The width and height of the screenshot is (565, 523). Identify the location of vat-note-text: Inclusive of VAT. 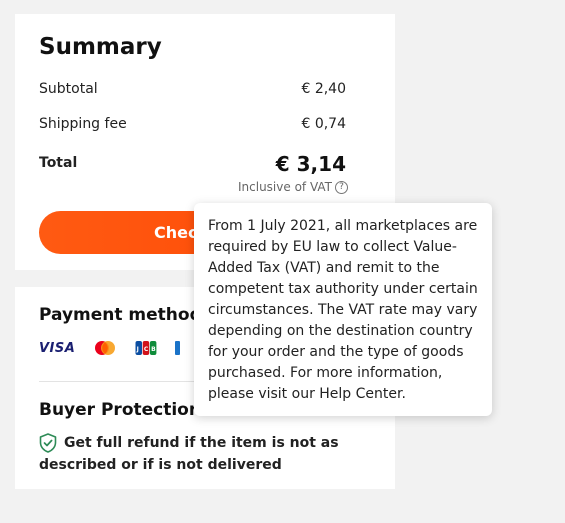
(285, 187).